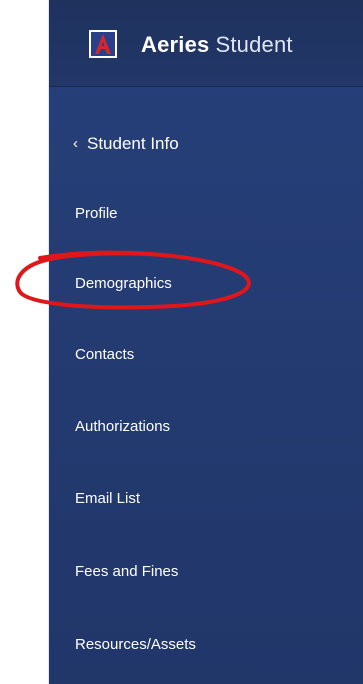  I want to click on nav-item-profile: Profile, so click(96, 213).